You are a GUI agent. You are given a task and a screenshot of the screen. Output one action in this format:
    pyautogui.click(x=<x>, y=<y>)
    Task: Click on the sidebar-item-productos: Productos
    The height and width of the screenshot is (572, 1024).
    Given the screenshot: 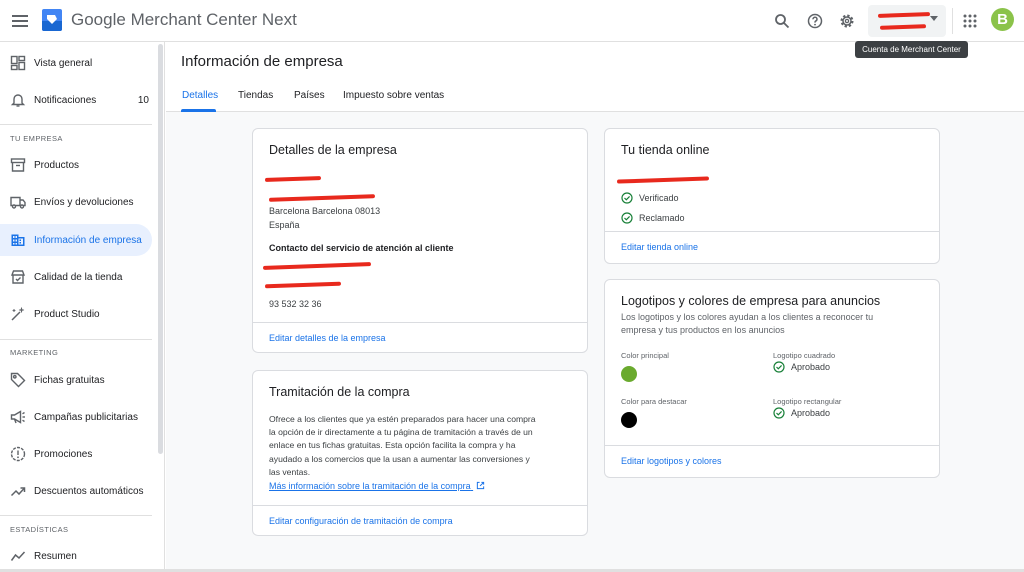 What is the action you would take?
    pyautogui.click(x=76, y=165)
    